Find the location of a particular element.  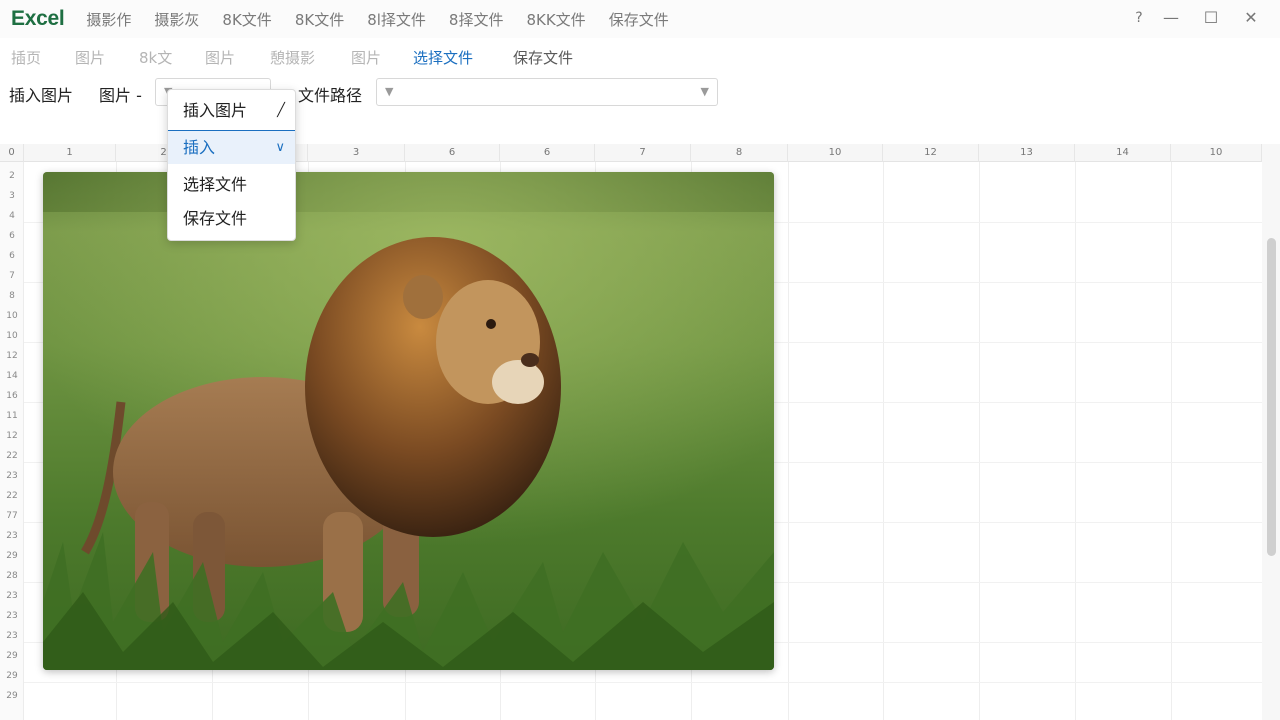

vertical-scrollbar is located at coordinates (1271, 432).